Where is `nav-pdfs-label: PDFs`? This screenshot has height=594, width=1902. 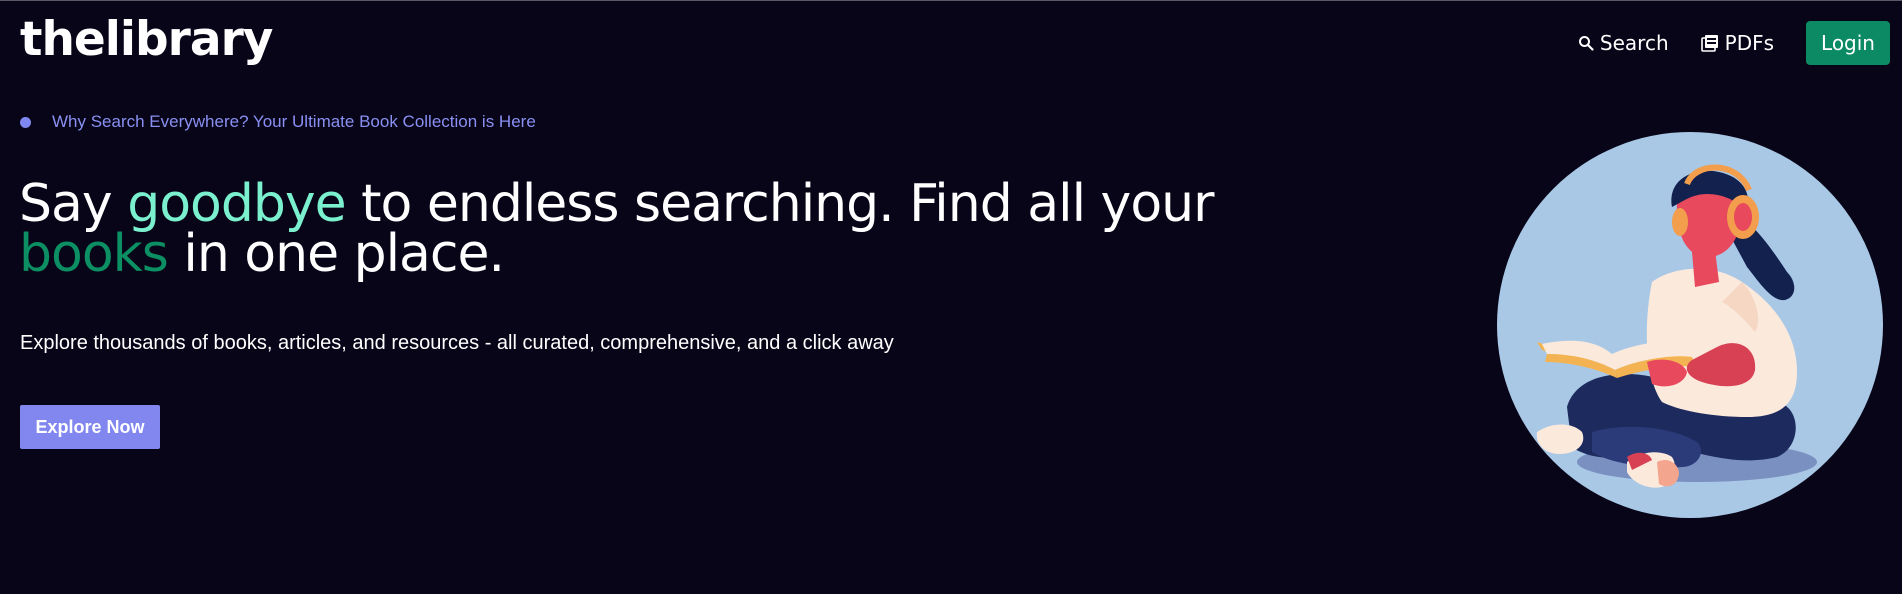
nav-pdfs-label: PDFs is located at coordinates (1749, 43).